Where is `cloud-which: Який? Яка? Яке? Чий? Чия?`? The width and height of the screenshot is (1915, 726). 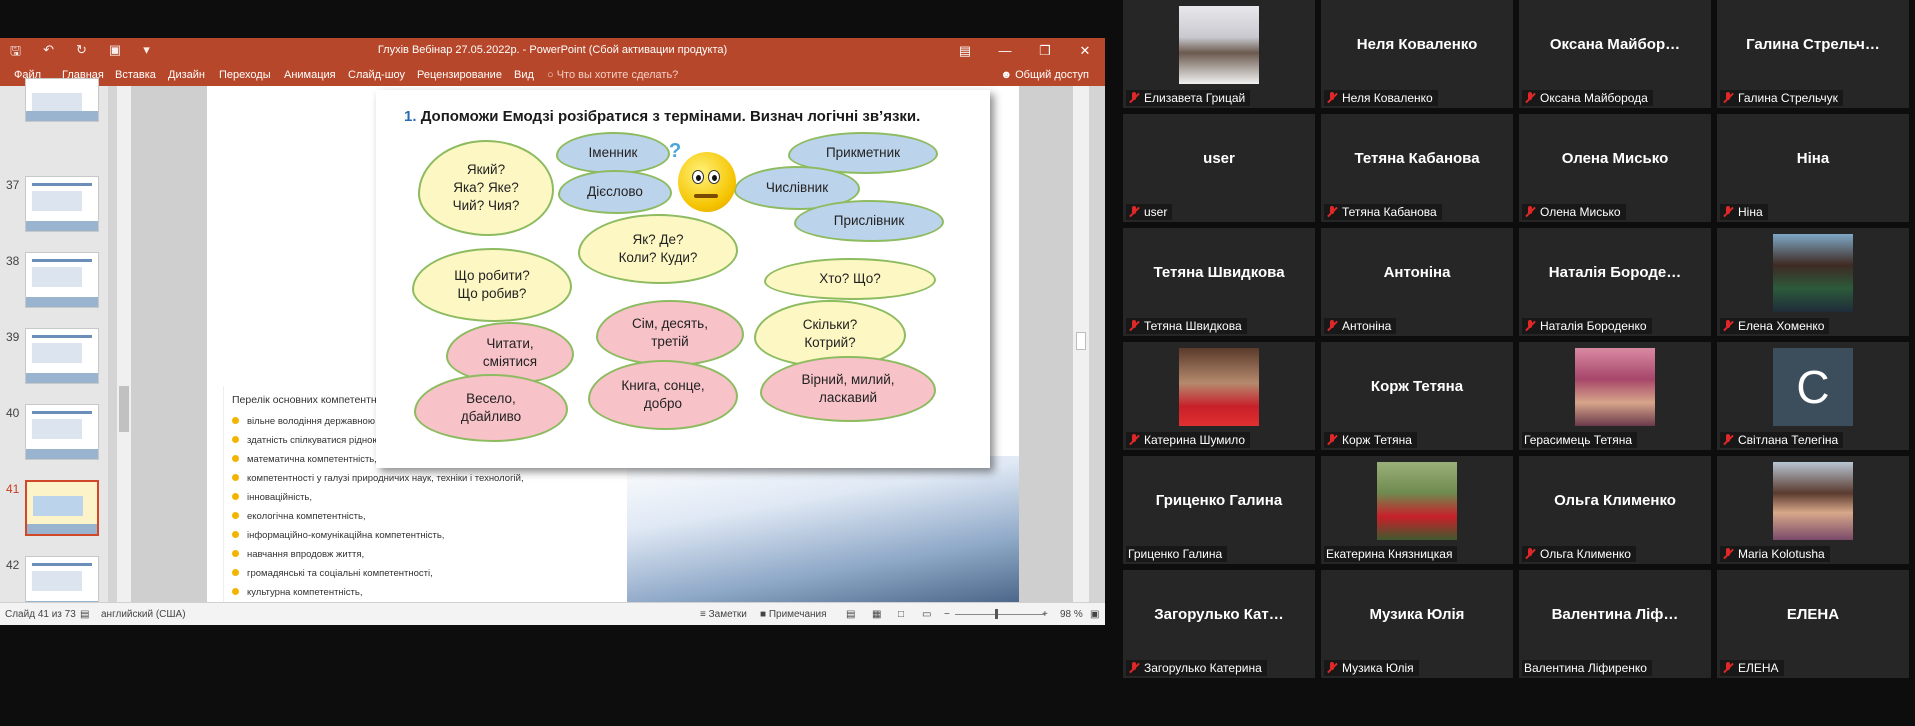
cloud-which: Який? Яка? Яке? Чий? Чия? is located at coordinates (486, 188).